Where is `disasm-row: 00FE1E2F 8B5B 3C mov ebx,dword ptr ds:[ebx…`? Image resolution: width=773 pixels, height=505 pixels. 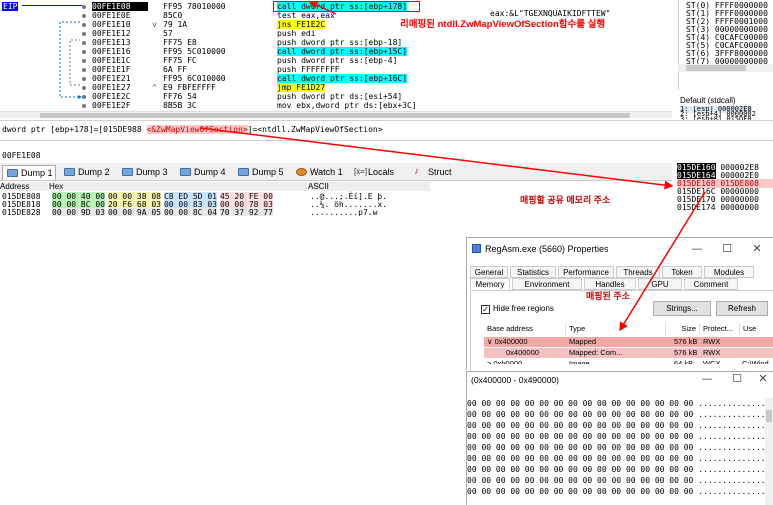
disasm-row: 00FE1E2F 8B5B 3C mov ebx,dword ptr ds:[ebx… is located at coordinates (336, 105).